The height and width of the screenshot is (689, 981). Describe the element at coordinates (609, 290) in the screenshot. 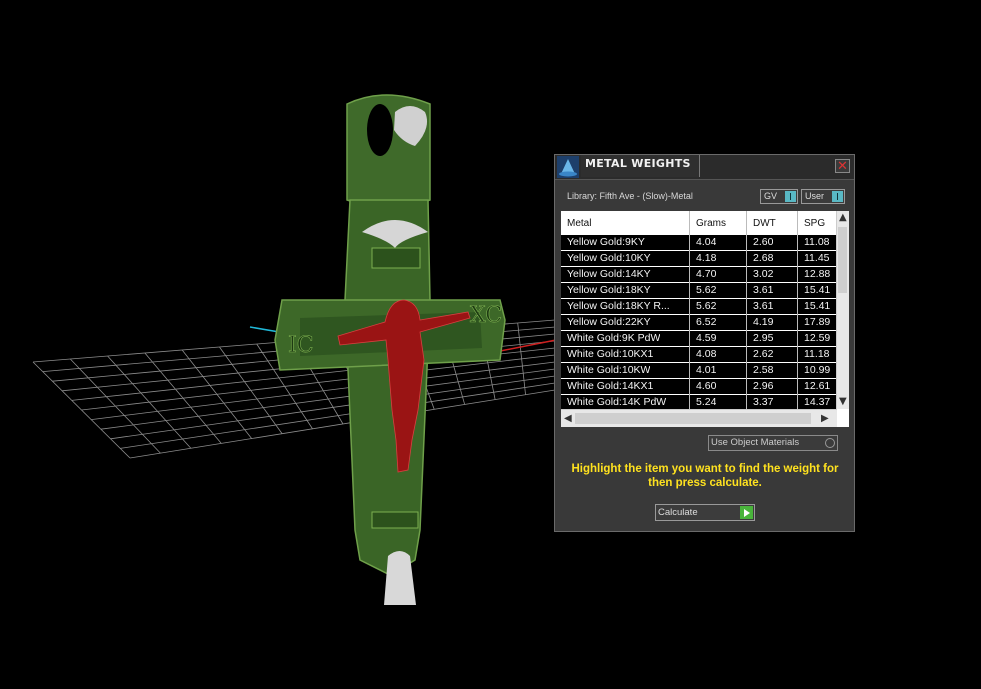

I see `cell-metal: Yellow Gold:18KY` at that location.